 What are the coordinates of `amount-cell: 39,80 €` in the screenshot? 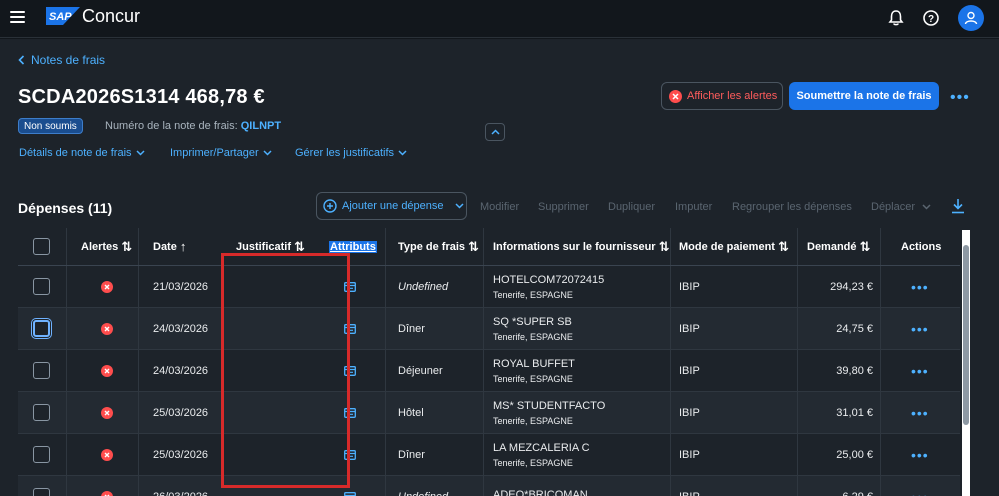 It's located at (854, 370).